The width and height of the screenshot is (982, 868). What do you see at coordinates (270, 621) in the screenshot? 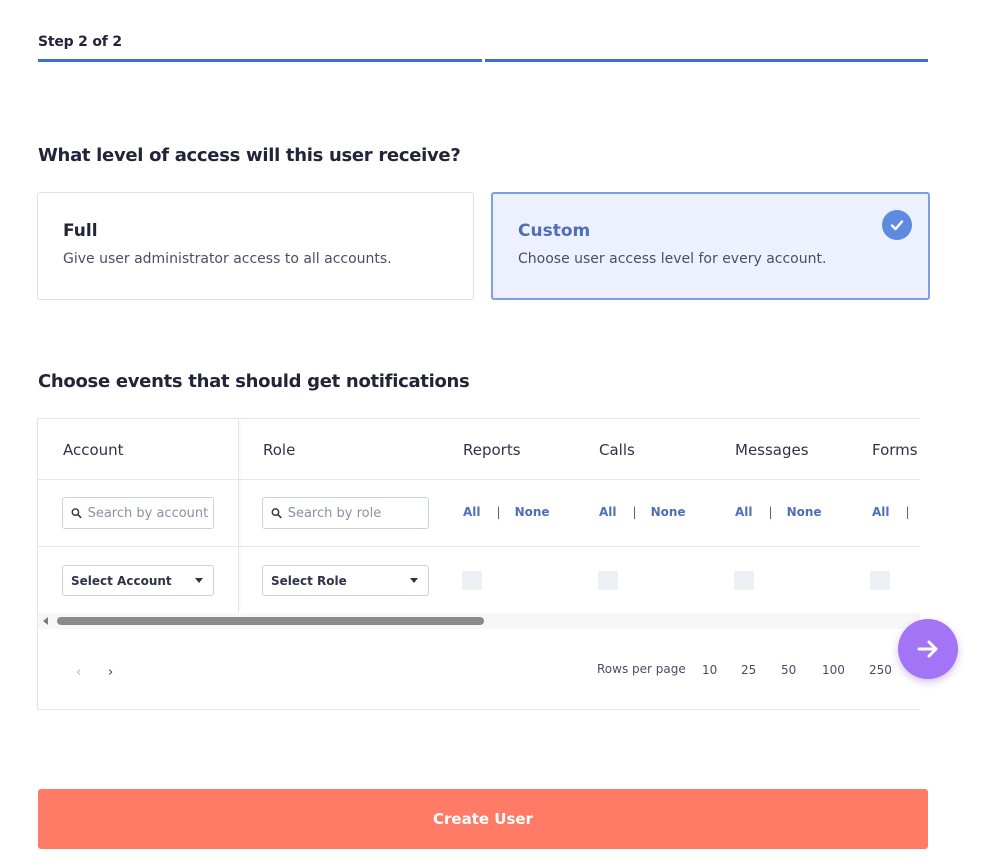
I see `scrollbar-thumb` at bounding box center [270, 621].